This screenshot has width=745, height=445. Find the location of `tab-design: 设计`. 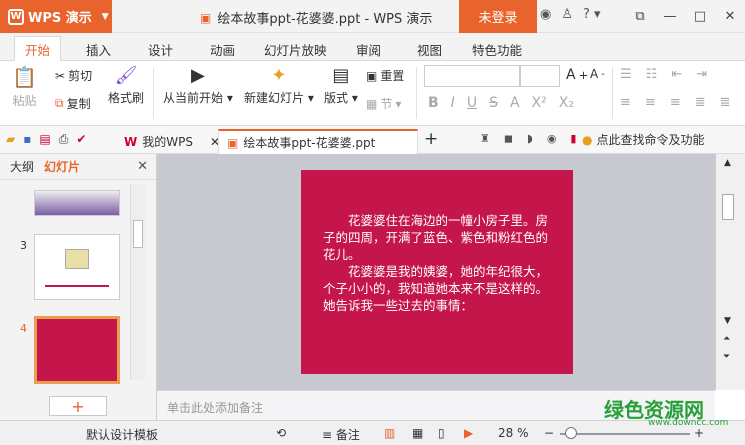

tab-design: 设计 is located at coordinates (160, 49).